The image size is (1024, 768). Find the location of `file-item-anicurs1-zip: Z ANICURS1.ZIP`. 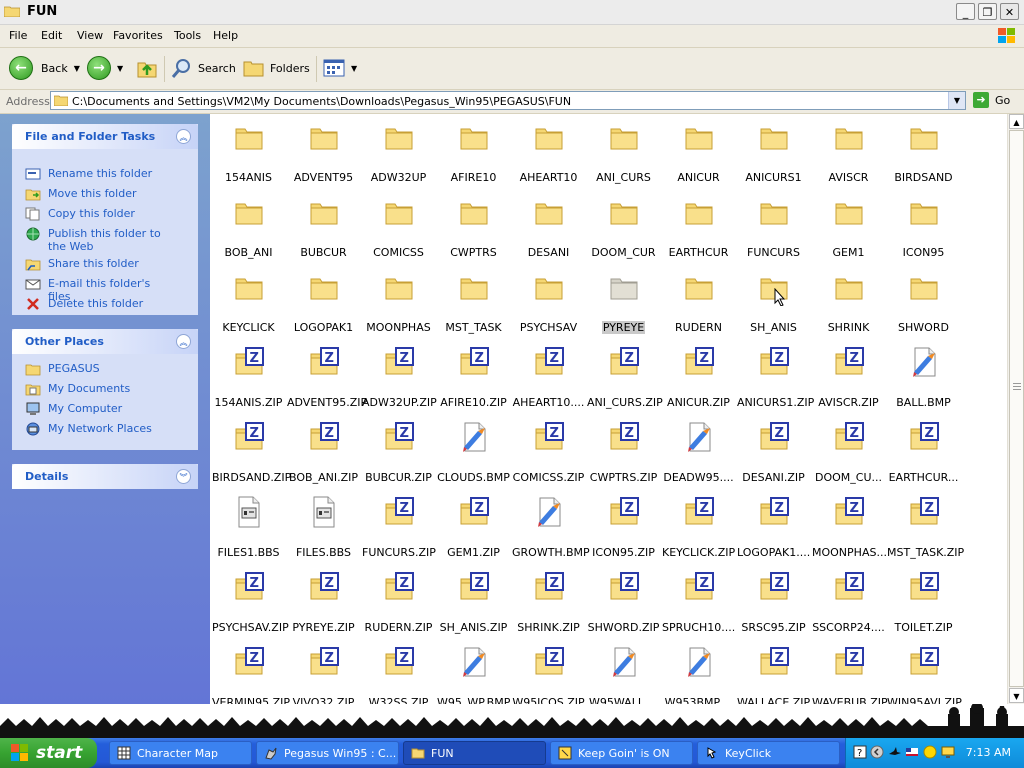

file-item-anicurs1-zip: Z ANICURS1.ZIP is located at coordinates (775, 377).